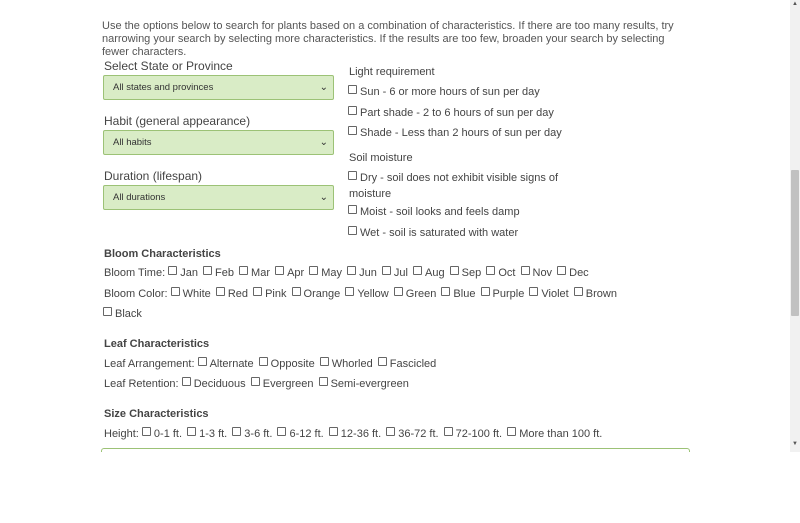  Describe the element at coordinates (795, 4) in the screenshot. I see `scroll-up-icon: ▲` at that location.